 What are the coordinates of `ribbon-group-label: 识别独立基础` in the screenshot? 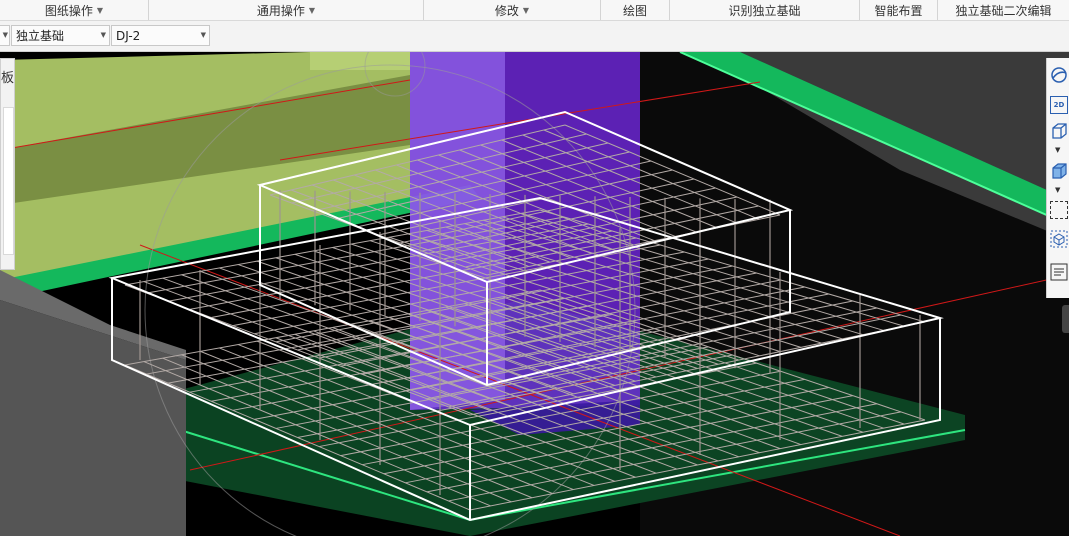 It's located at (764, 10).